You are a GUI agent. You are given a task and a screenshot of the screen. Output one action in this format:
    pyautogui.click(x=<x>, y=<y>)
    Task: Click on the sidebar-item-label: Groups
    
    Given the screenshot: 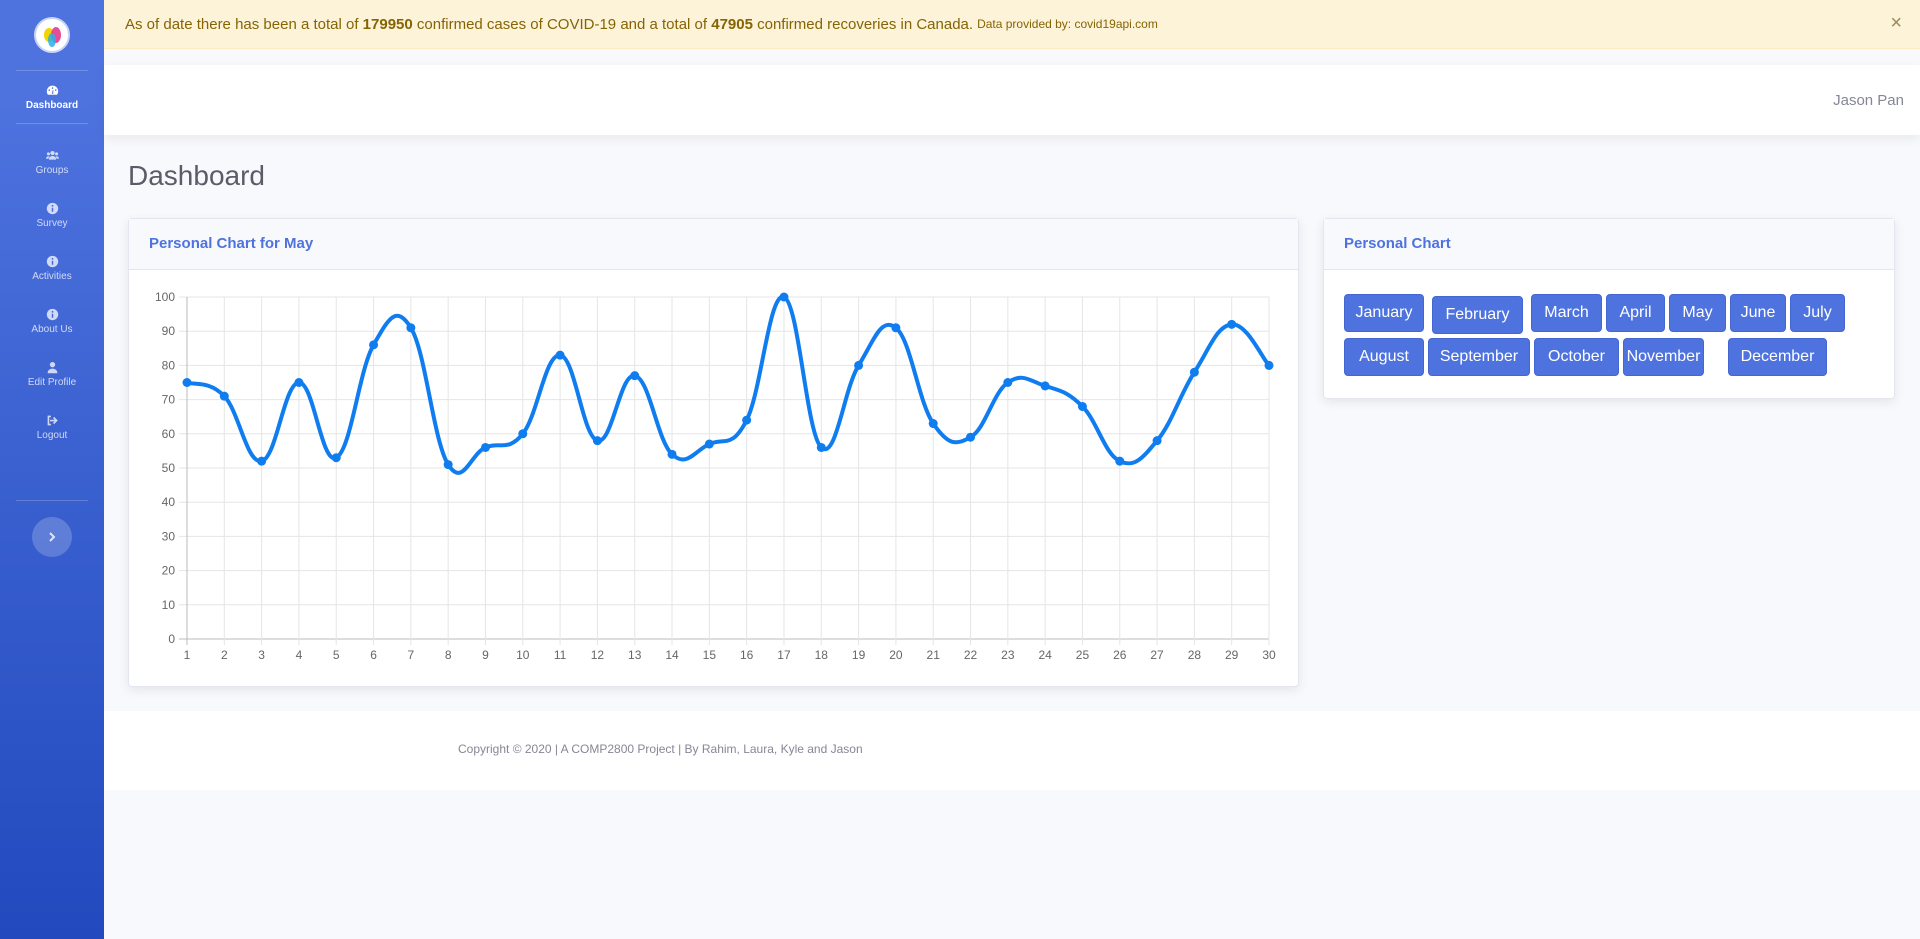 What is the action you would take?
    pyautogui.click(x=52, y=170)
    